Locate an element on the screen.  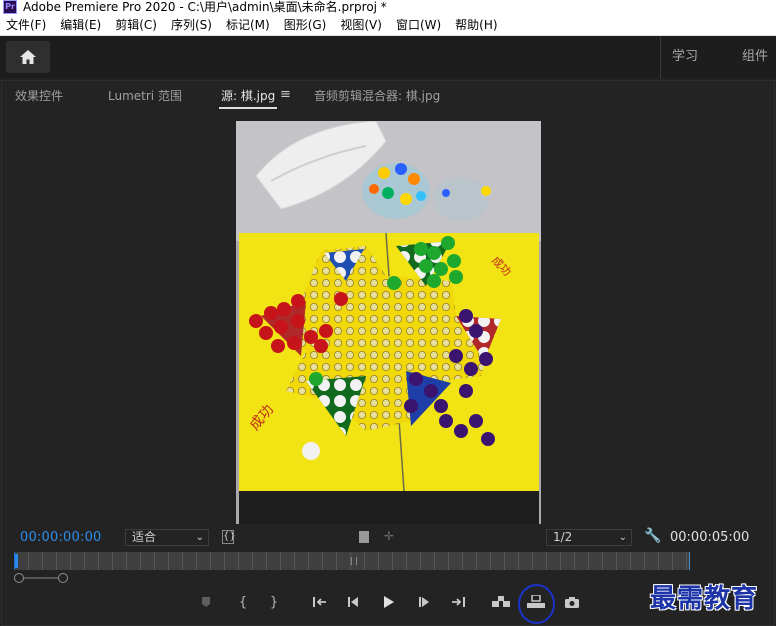
menu-window: 窗口(W) is located at coordinates (418, 24).